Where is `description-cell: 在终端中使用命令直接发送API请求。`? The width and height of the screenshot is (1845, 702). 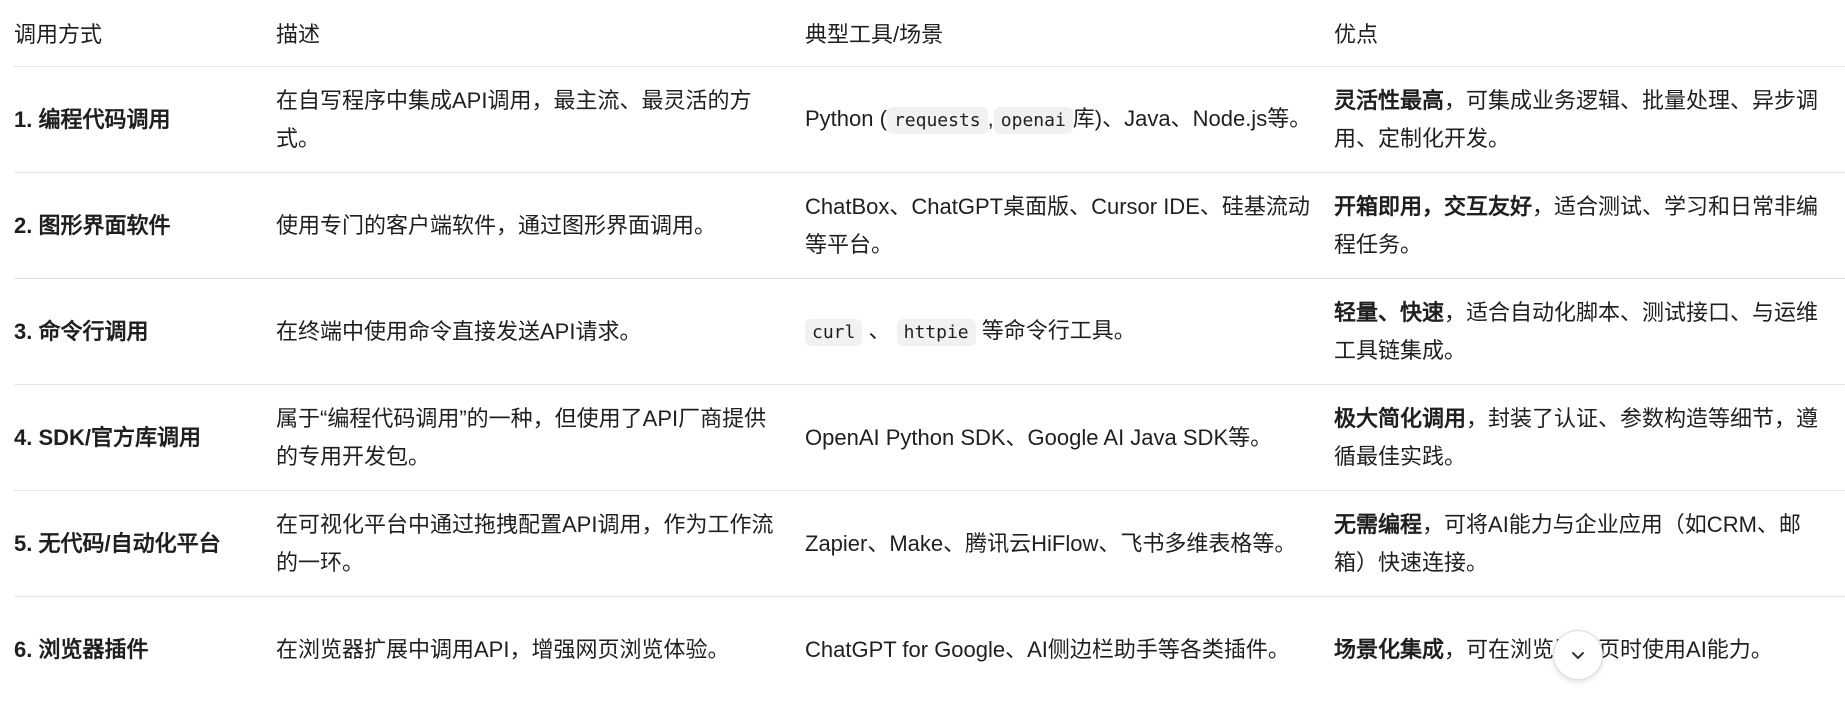
description-cell: 在终端中使用命令直接发送API请求。 is located at coordinates (540, 332).